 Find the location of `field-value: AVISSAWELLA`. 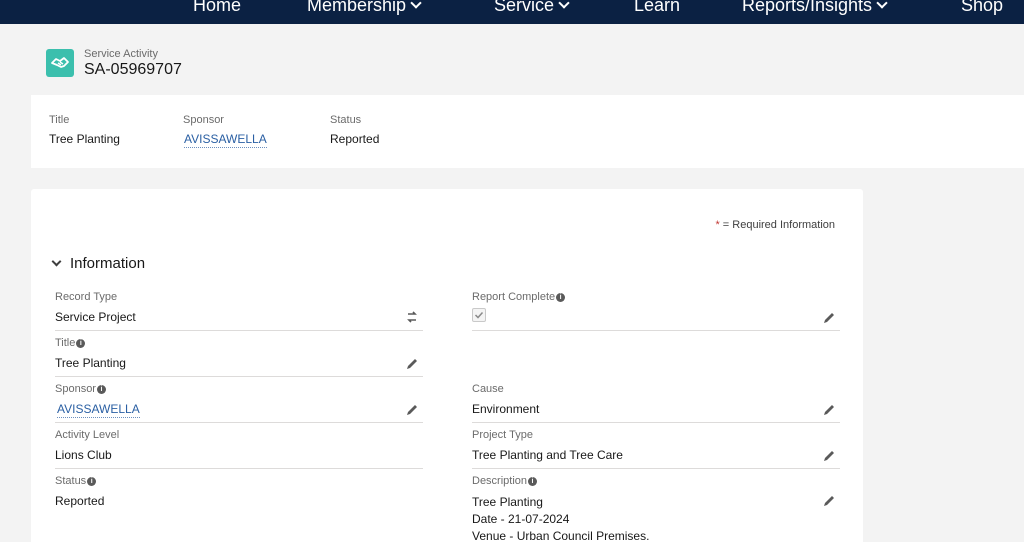

field-value: AVISSAWELLA is located at coordinates (97, 410).